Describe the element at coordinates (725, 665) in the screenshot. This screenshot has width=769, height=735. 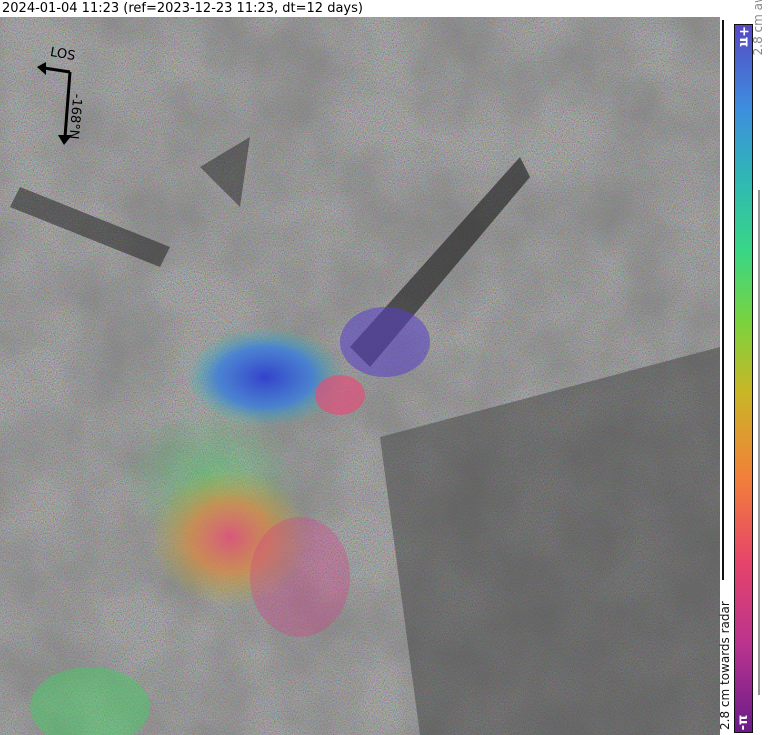
I see `towards-radar-label: 2.8 cm towards radar` at that location.